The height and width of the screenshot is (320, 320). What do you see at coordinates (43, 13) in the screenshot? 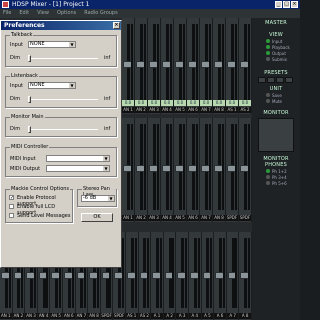
I see `menu-view: View` at bounding box center [43, 13].